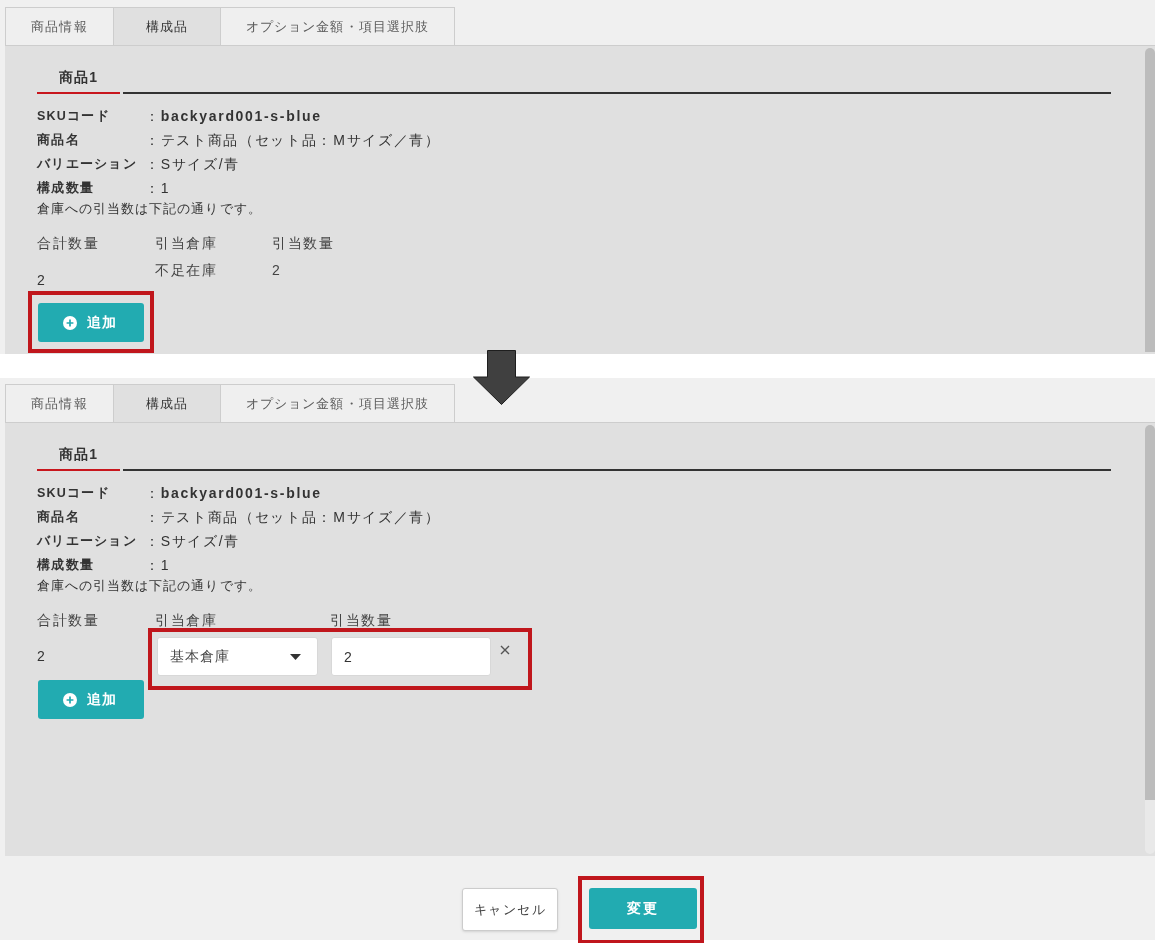 Image resolution: width=1159 pixels, height=943 pixels. I want to click on quantity-input: 2, so click(411, 656).